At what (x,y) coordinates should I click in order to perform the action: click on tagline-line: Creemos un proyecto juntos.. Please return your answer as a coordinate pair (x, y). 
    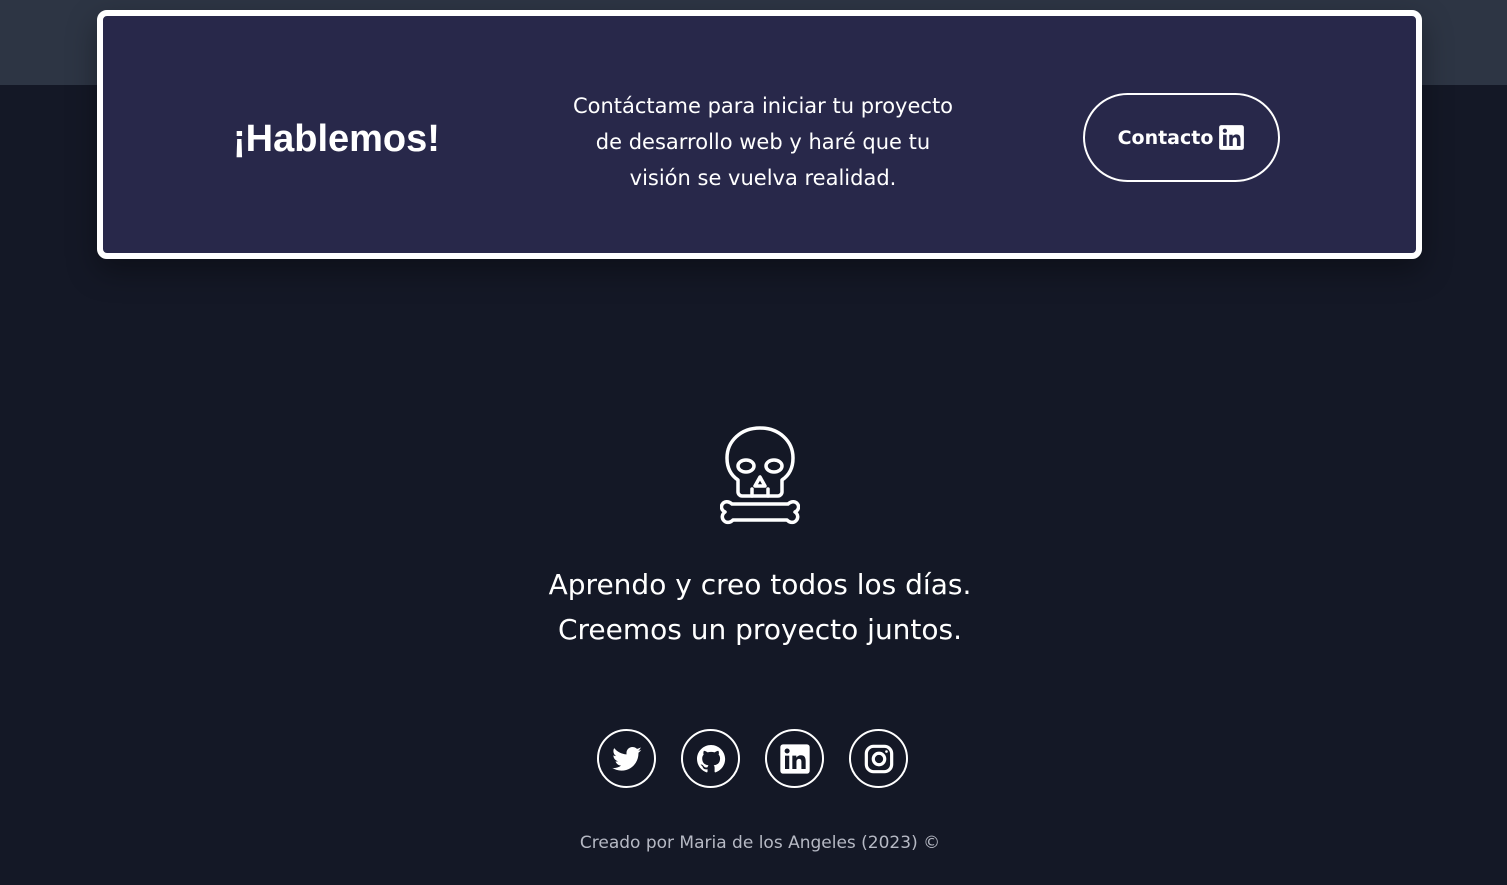
    Looking at the image, I should click on (760, 629).